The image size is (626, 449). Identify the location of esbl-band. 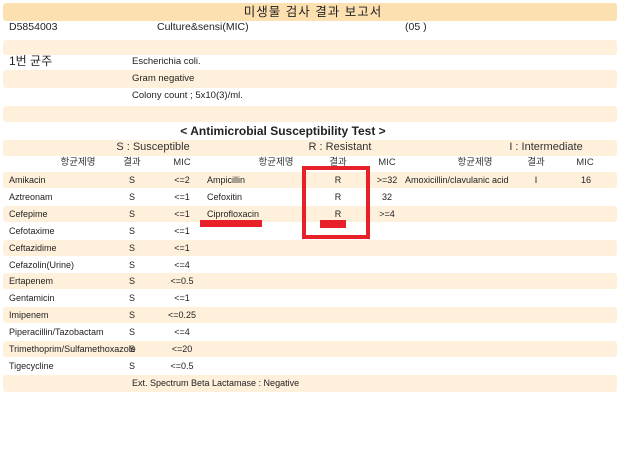
(310, 383).